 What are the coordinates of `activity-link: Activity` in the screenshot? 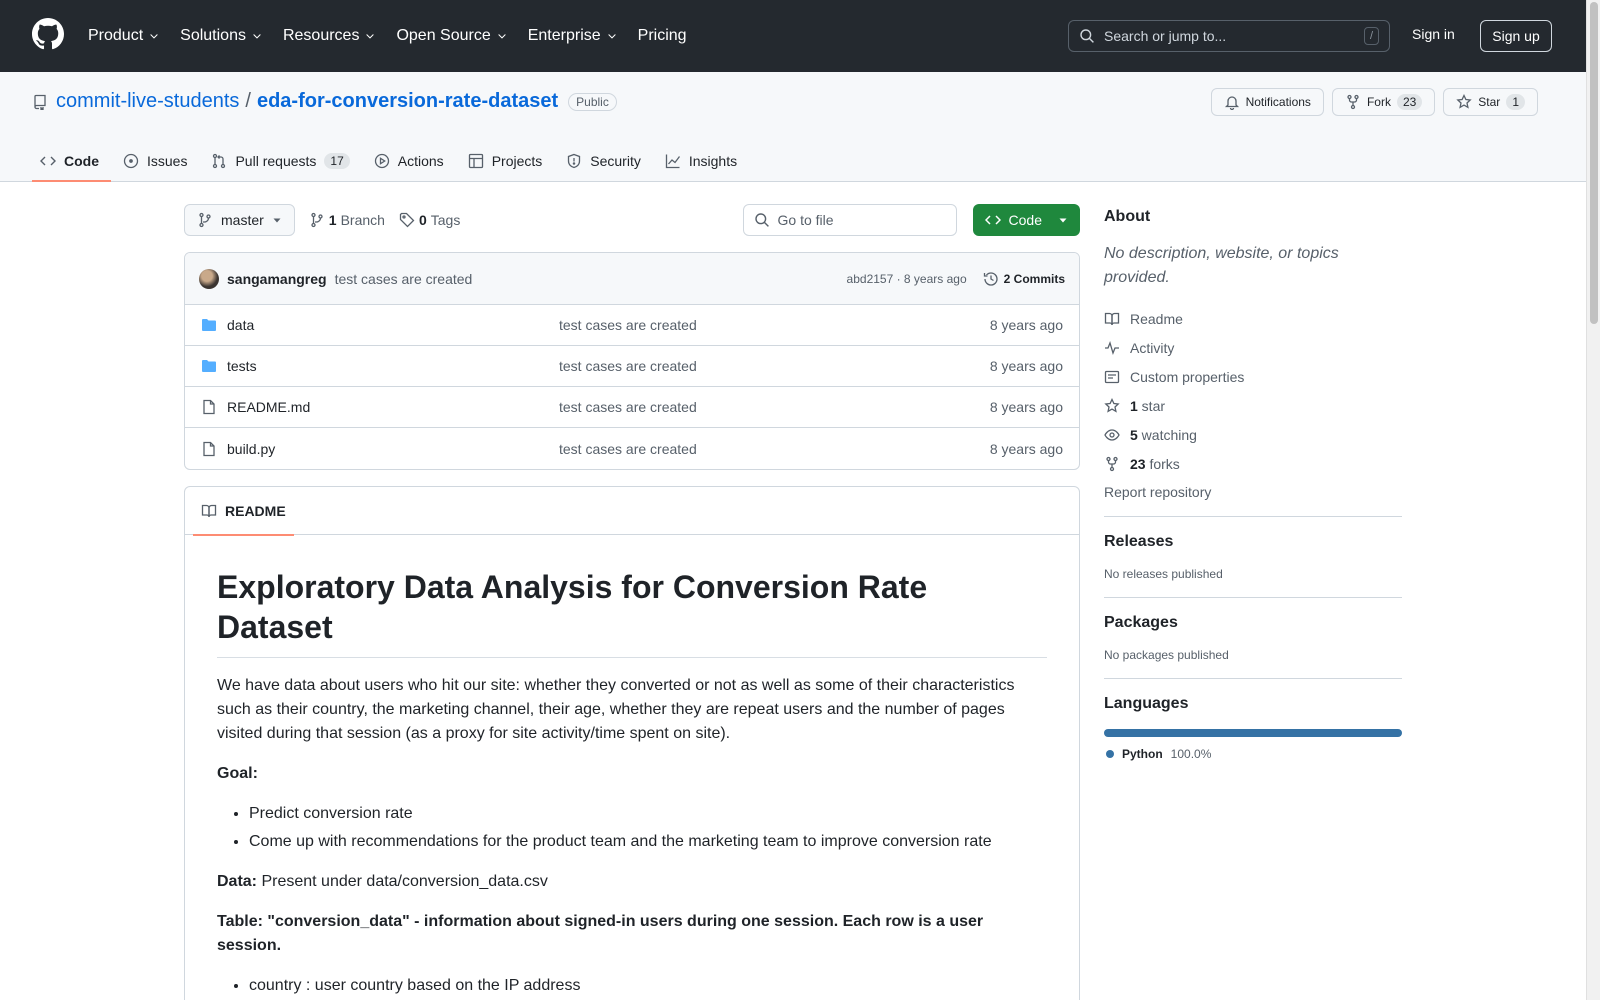 It's located at (1253, 347).